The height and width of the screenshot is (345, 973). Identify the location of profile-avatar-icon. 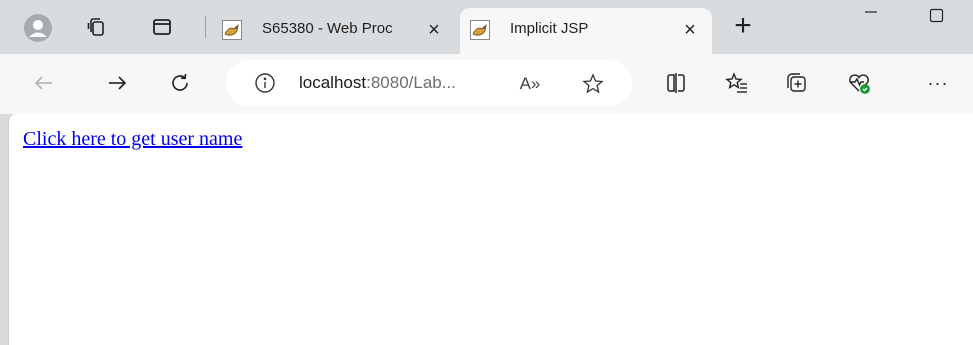
(38, 28).